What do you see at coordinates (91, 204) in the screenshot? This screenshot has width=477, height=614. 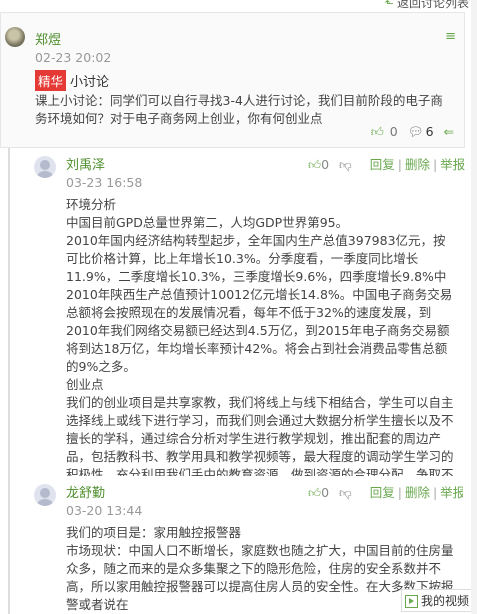 I see `reply-paragraph: 环境分析` at bounding box center [91, 204].